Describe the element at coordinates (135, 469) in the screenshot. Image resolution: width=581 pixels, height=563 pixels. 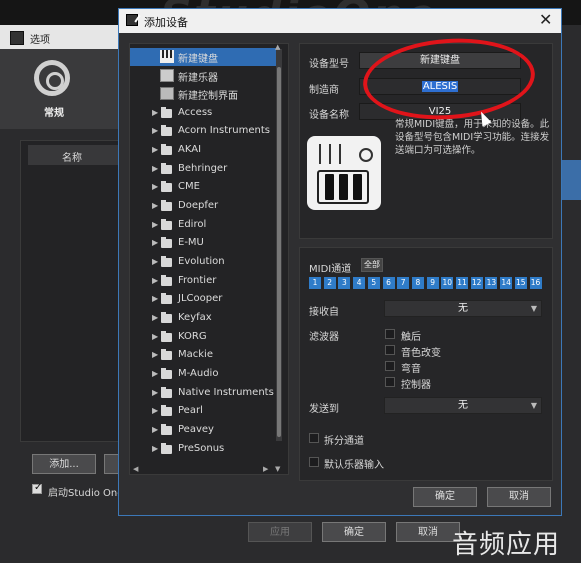
I see `scroll-left-icon: ◀` at that location.